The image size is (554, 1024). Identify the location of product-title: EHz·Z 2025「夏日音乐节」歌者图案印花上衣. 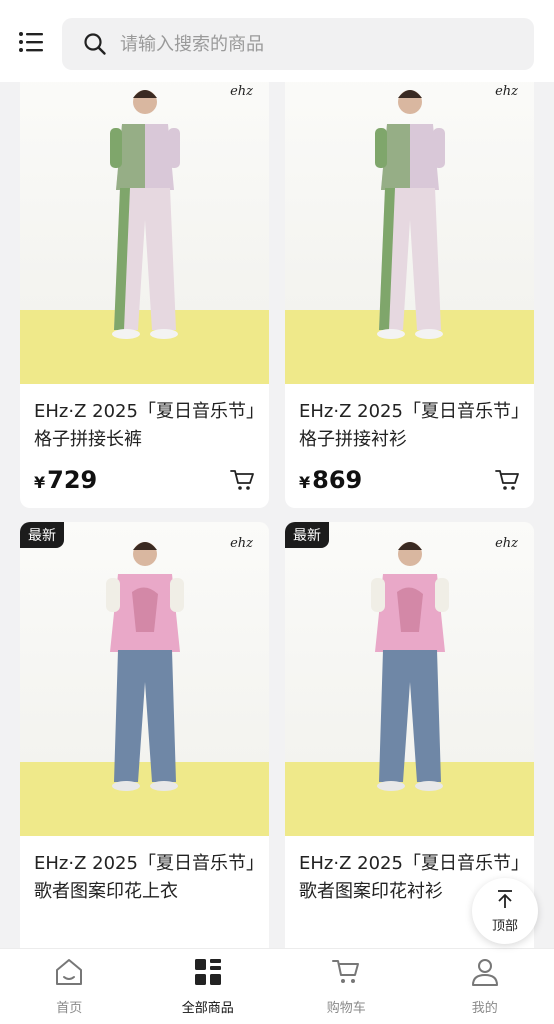
(144, 878).